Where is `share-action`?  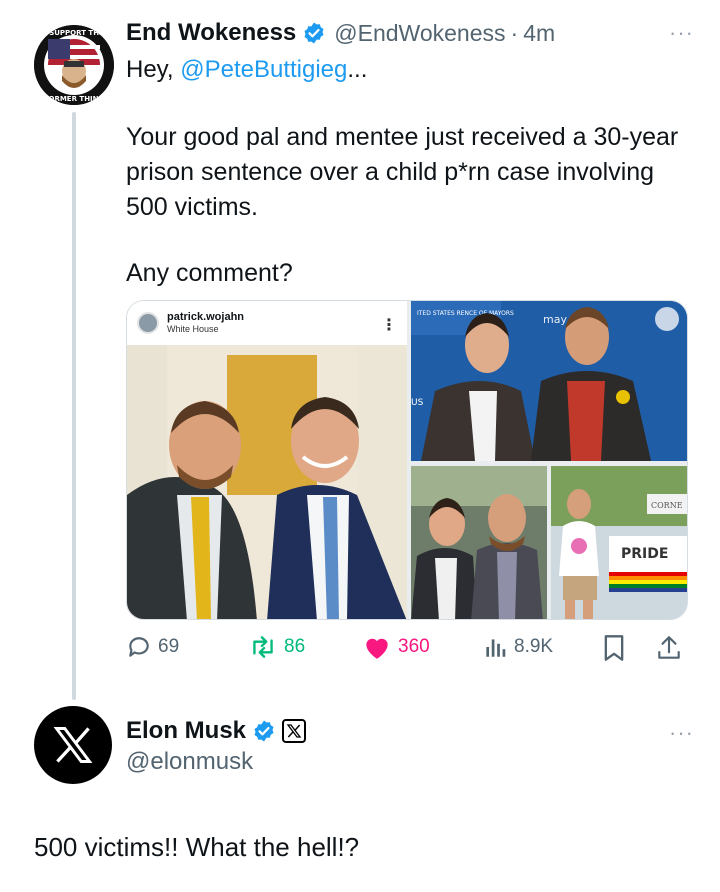
share-action is located at coordinates (672, 648).